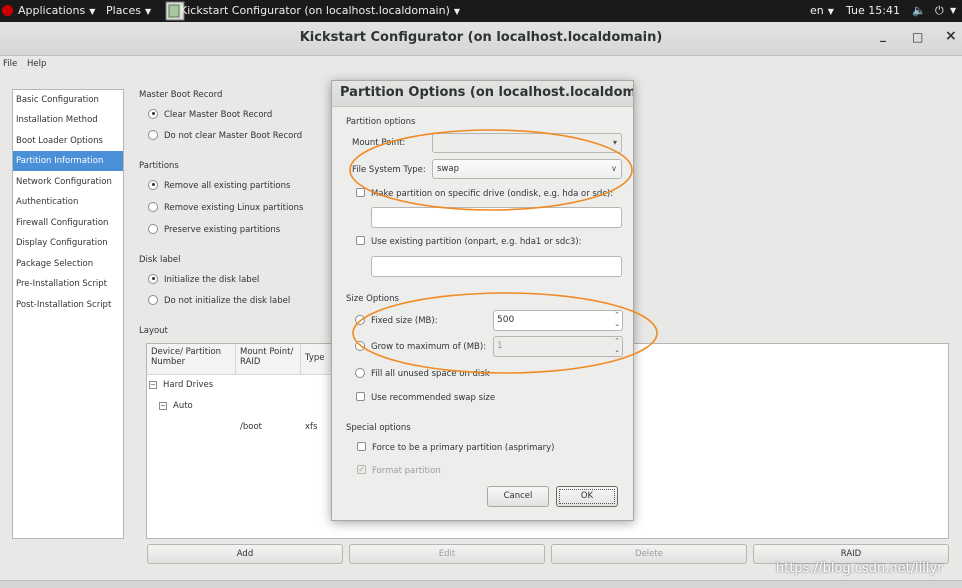 This screenshot has height=588, width=962. What do you see at coordinates (381, 122) in the screenshot?
I see `partition-options-heading: Partition options` at bounding box center [381, 122].